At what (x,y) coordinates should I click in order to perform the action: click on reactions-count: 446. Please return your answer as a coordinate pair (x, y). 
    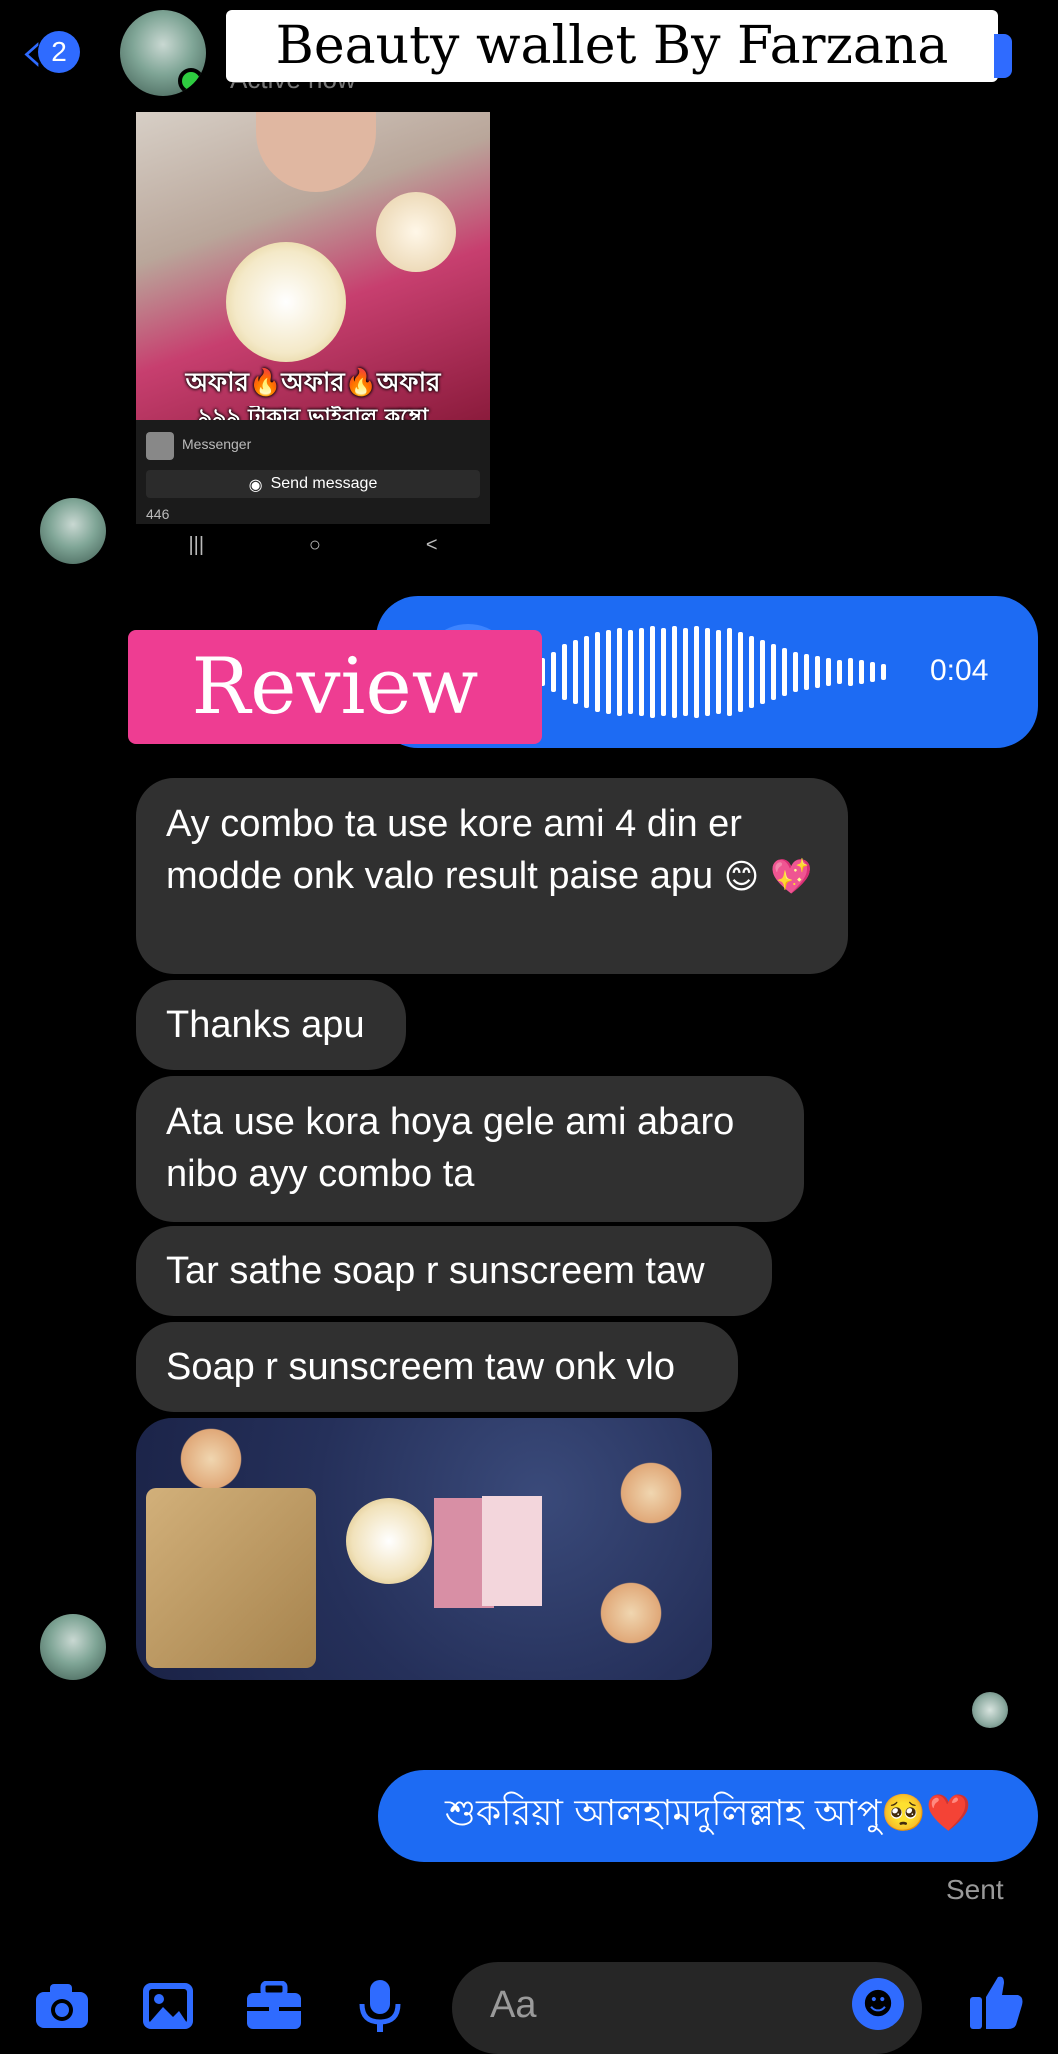
    Looking at the image, I should click on (158, 514).